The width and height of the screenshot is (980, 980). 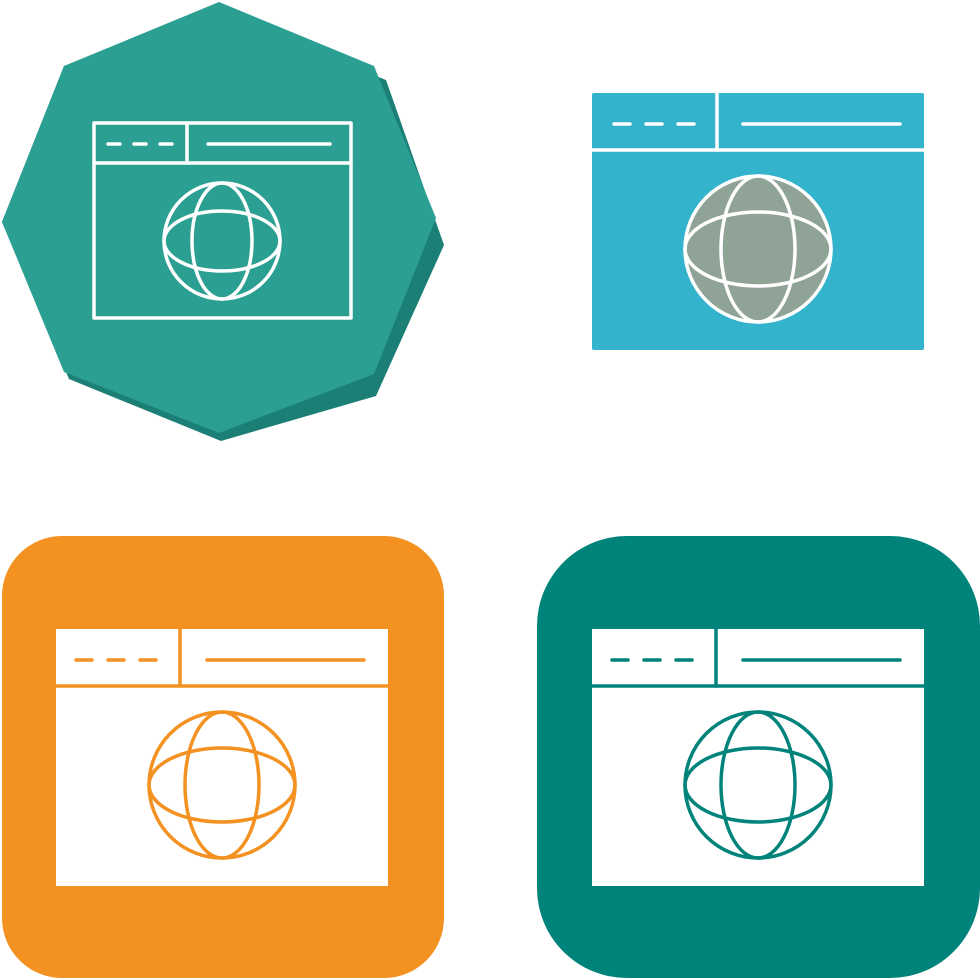 What do you see at coordinates (758, 249) in the screenshot?
I see `globe-icon` at bounding box center [758, 249].